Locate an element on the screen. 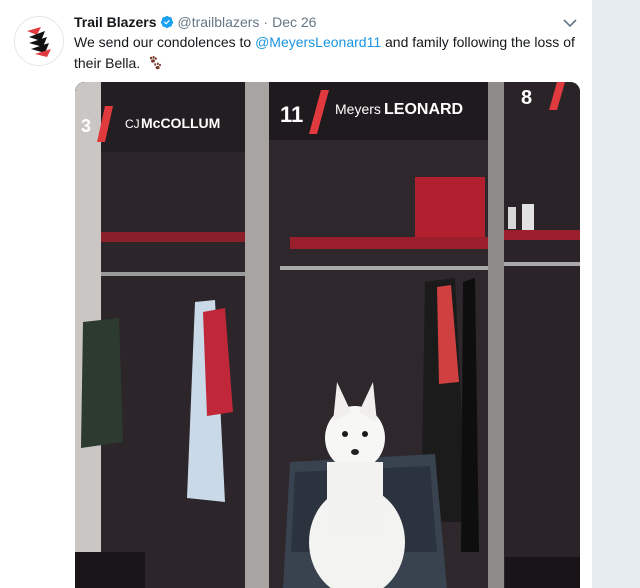  locker-name-center: LEONARD is located at coordinates (423, 109).